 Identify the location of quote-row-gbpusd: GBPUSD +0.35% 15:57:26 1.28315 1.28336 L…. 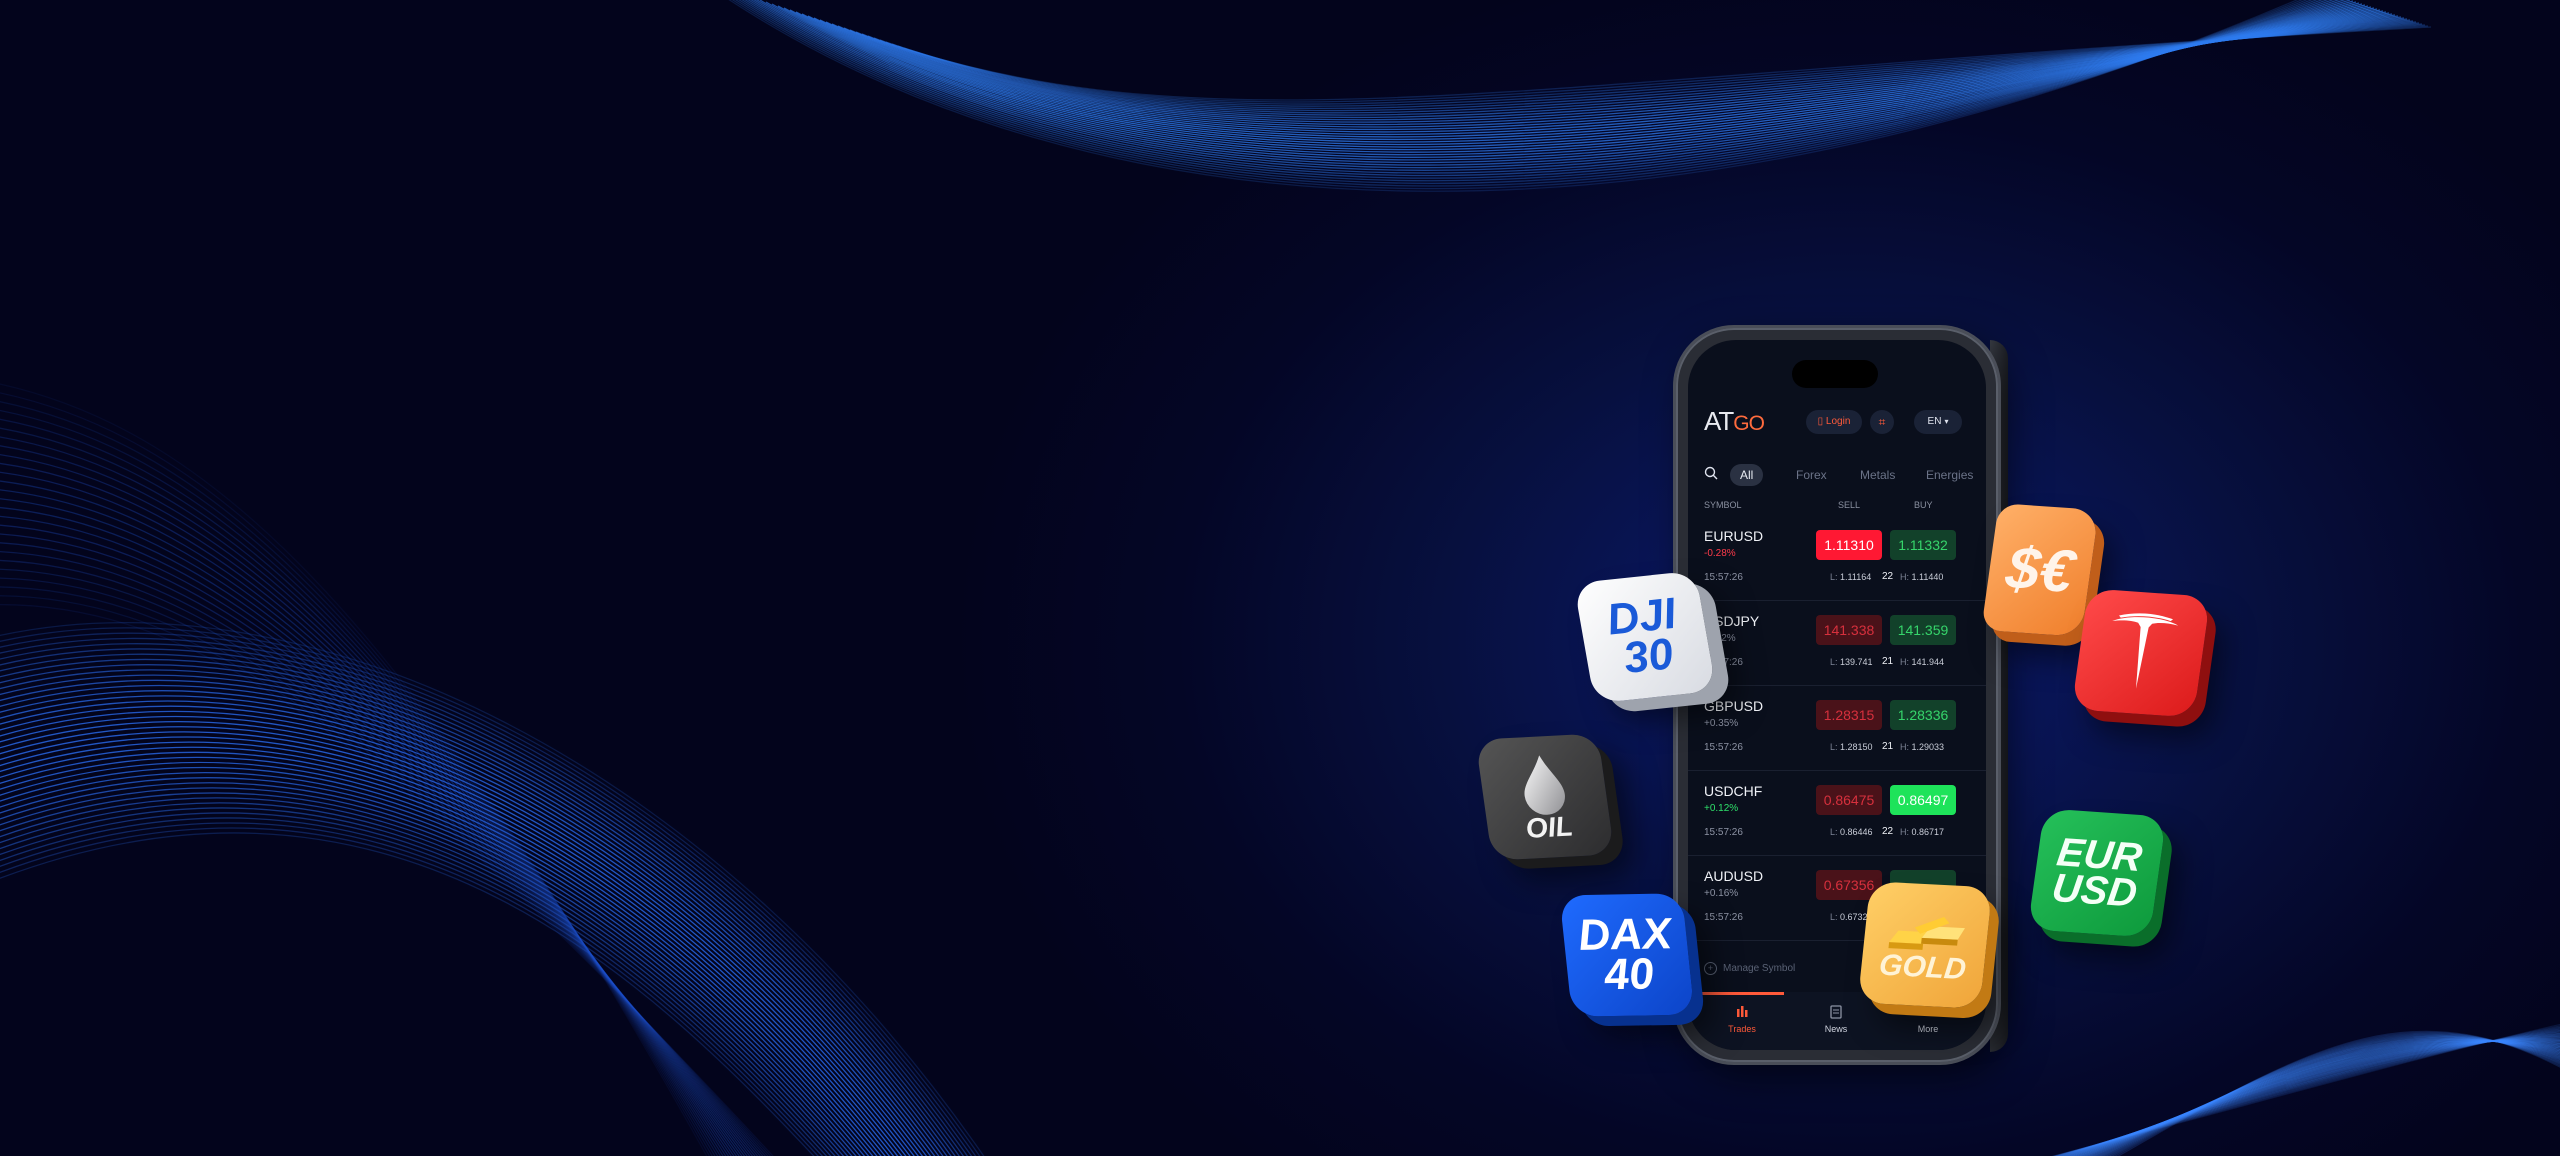
(1837, 728).